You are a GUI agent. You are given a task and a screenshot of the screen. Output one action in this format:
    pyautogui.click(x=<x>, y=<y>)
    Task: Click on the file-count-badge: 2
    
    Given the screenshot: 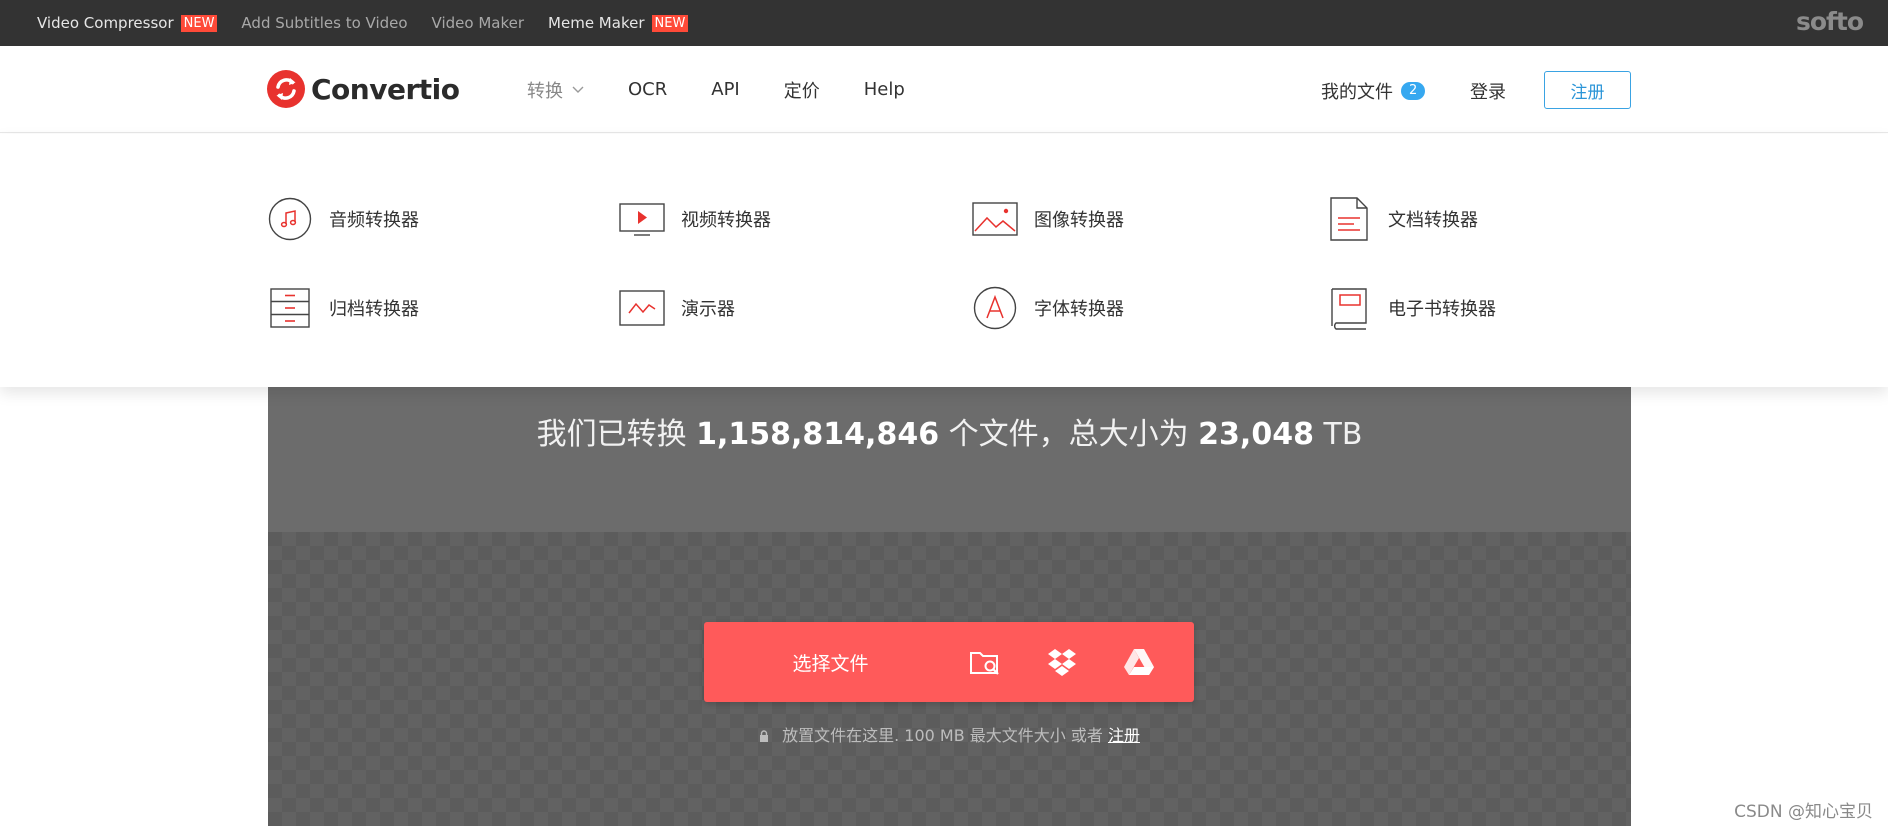 What is the action you would take?
    pyautogui.click(x=1413, y=91)
    